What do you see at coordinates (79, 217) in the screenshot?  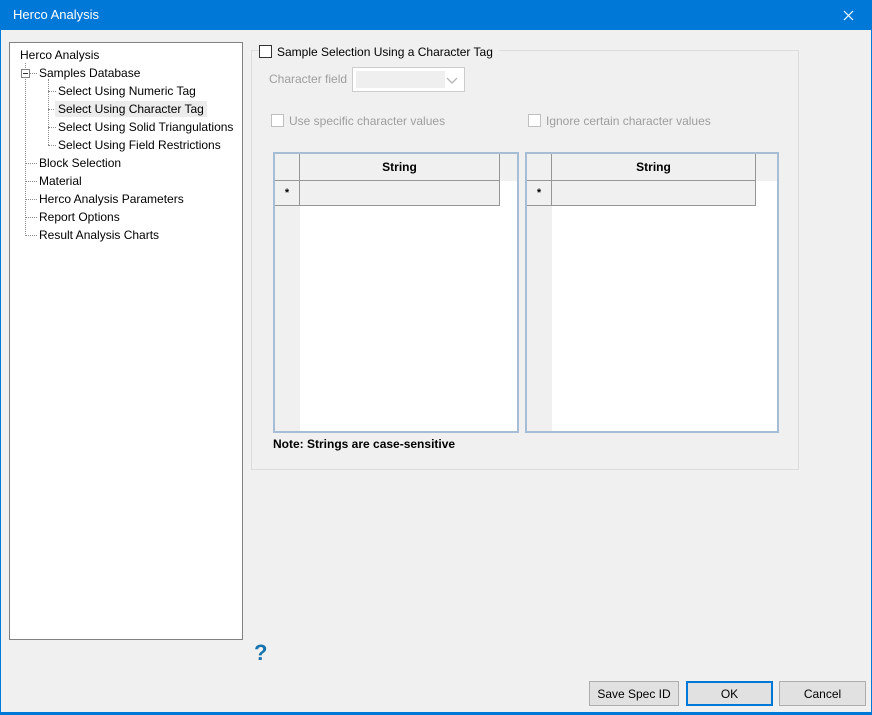 I see `tree-item-report-options: Report Options` at bounding box center [79, 217].